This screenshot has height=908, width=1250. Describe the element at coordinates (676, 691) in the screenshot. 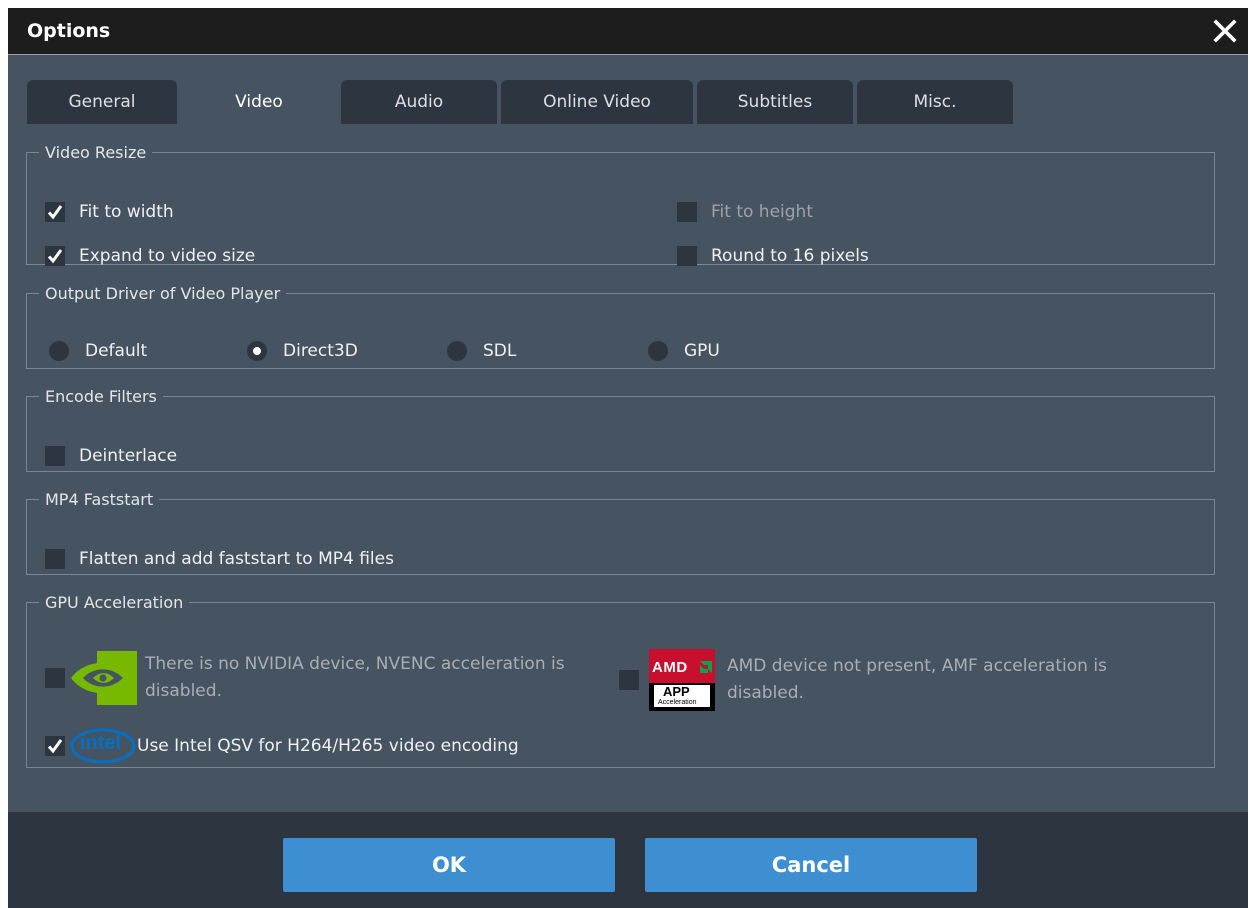

I see `amd-logo-mid-text: APP` at that location.